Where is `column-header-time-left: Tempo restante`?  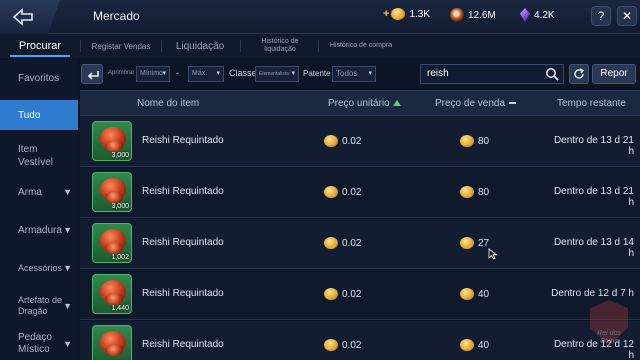 column-header-time-left: Tempo restante is located at coordinates (591, 103).